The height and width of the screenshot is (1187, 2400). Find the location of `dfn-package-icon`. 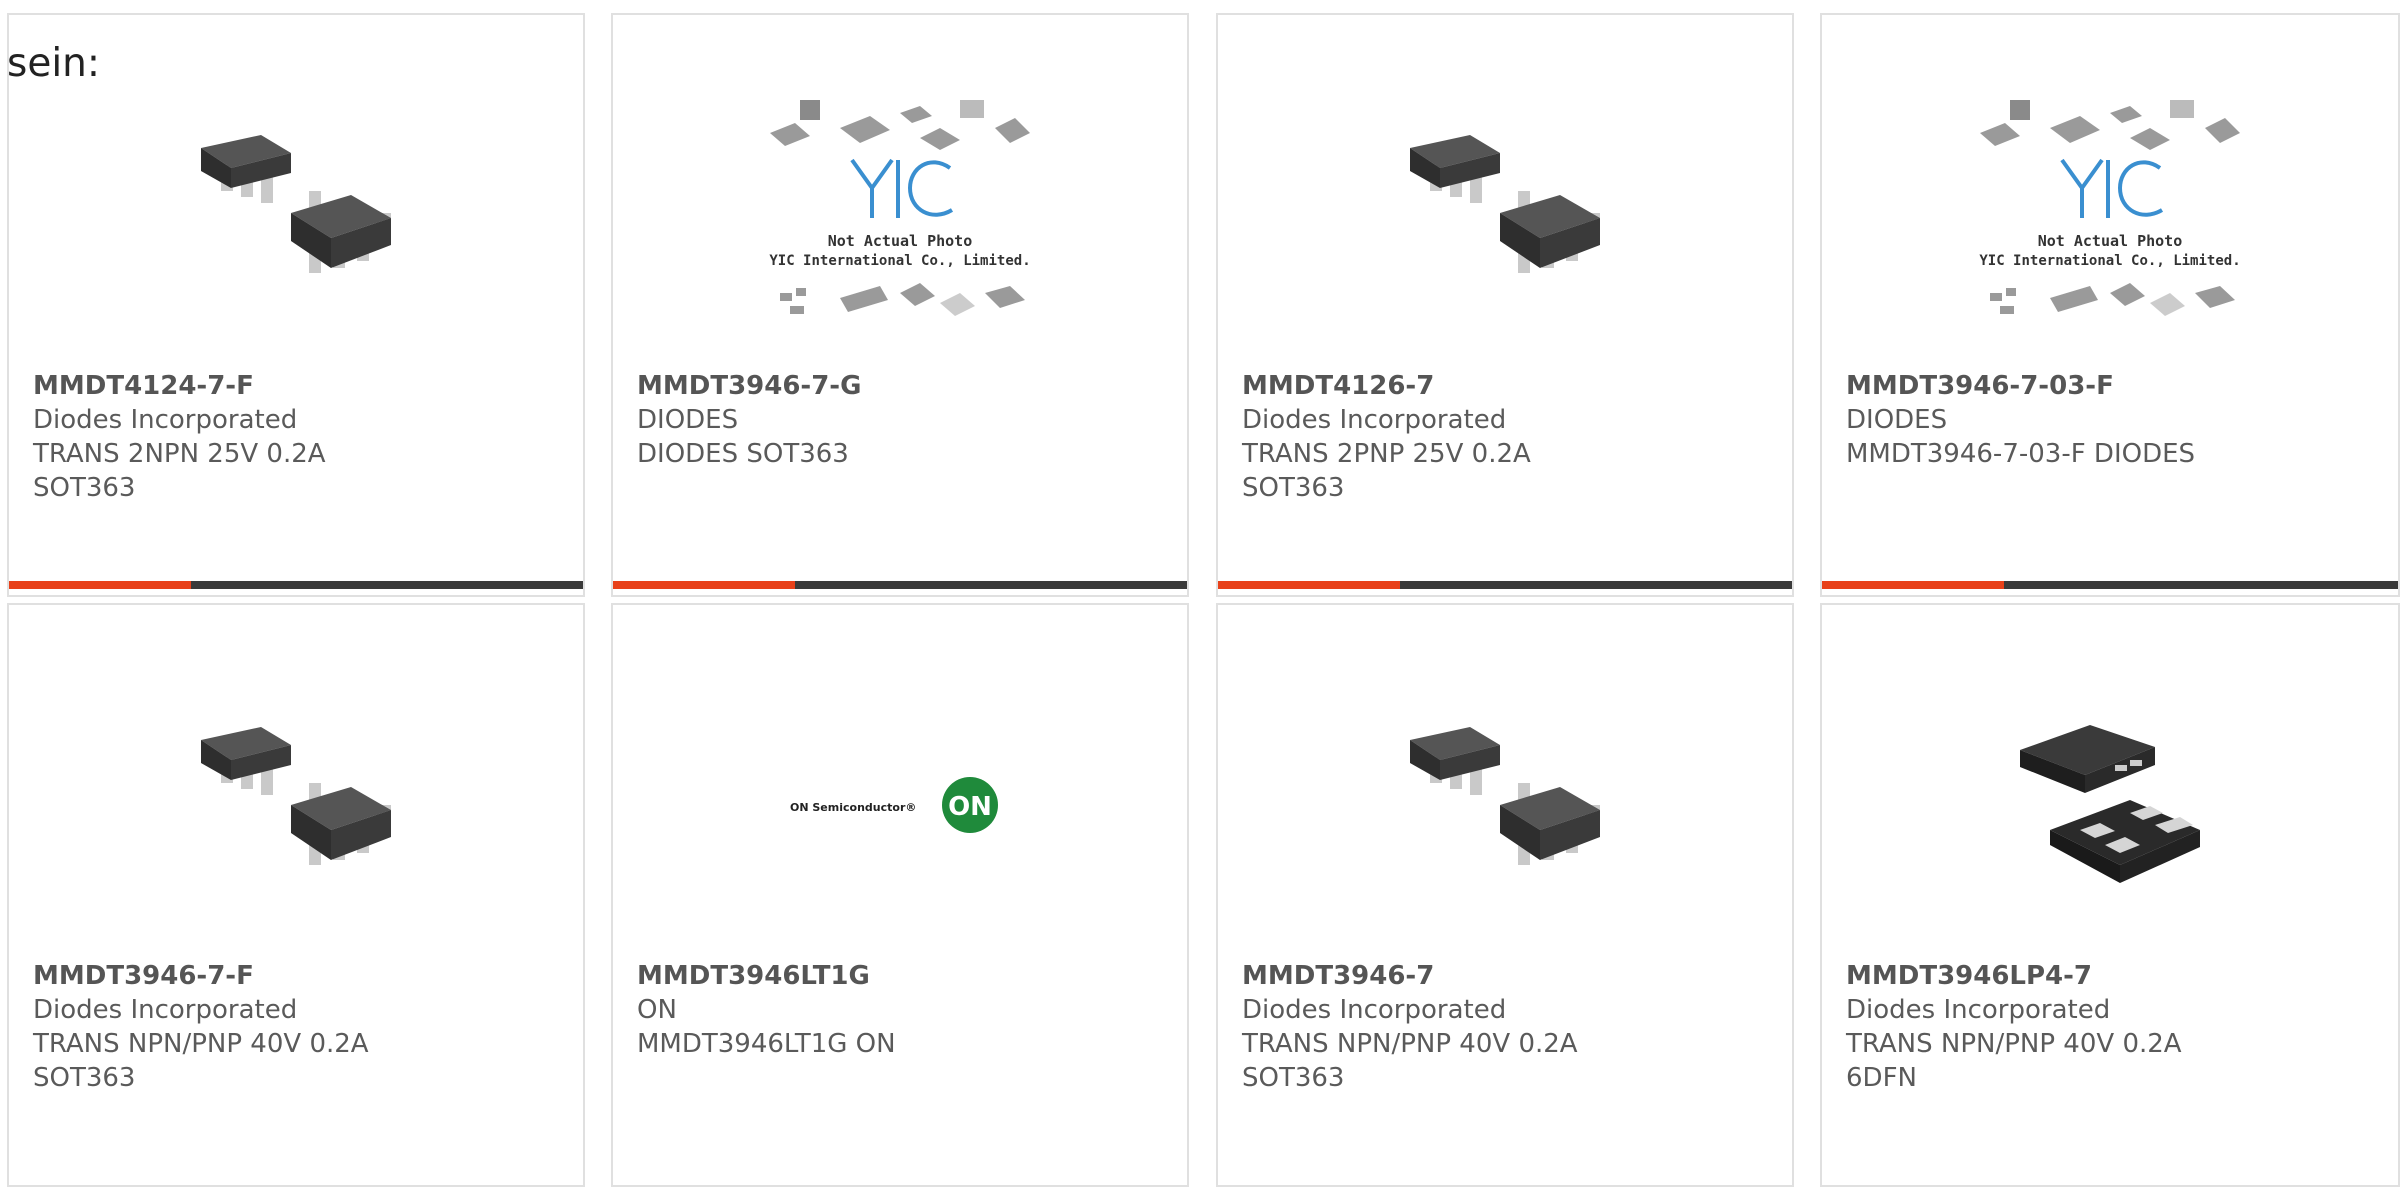

dfn-package-icon is located at coordinates (2110, 804).